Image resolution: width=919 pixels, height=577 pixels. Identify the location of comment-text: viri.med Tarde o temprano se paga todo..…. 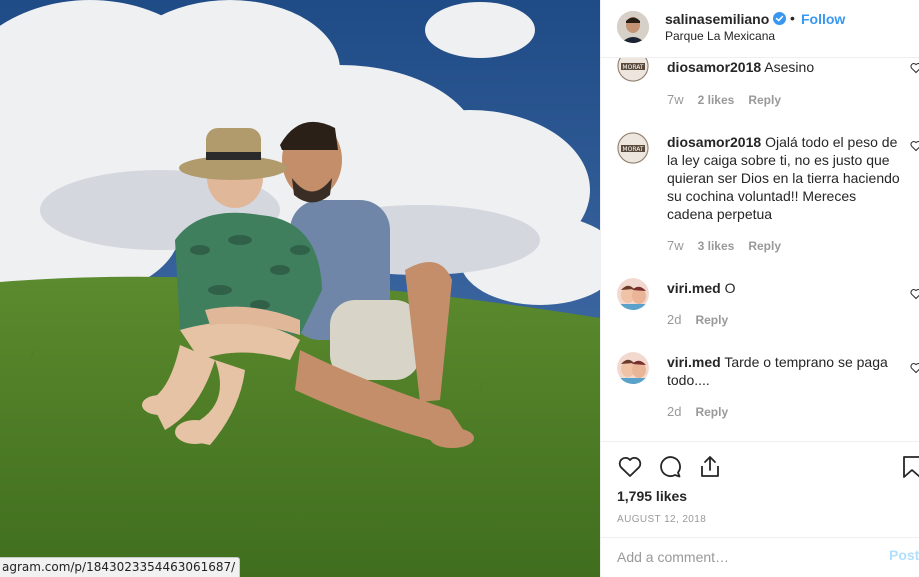
(785, 371).